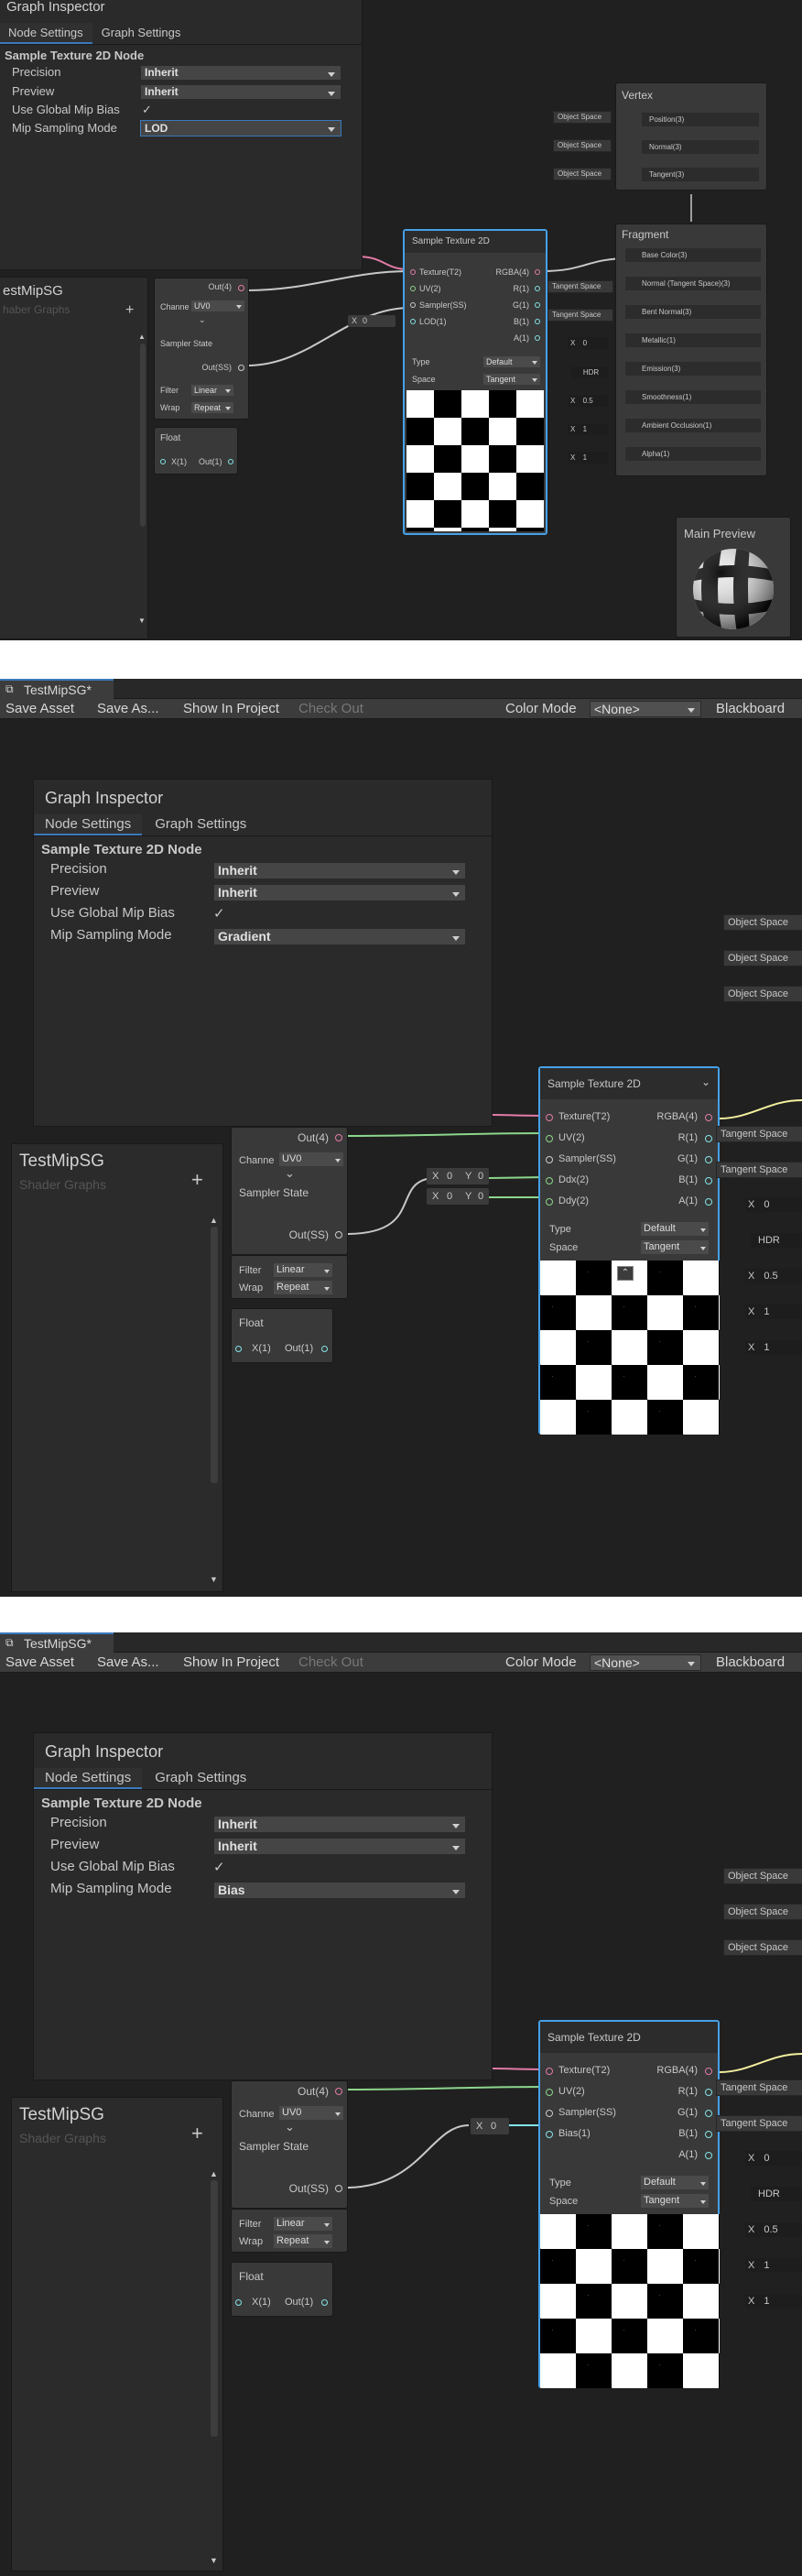 The height and width of the screenshot is (2576, 802). What do you see at coordinates (588, 429) in the screenshot?
I see `ao-field: X 1` at bounding box center [588, 429].